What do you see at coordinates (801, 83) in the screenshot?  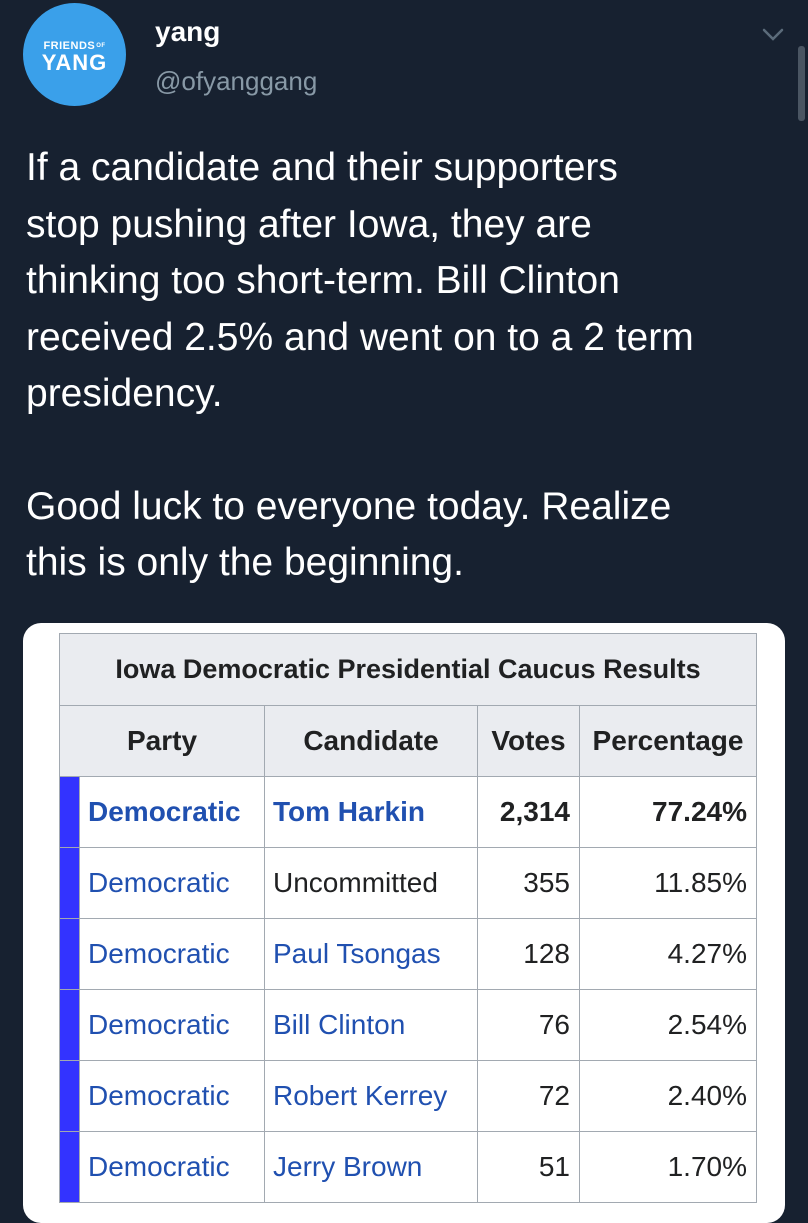 I see `scrollbar` at bounding box center [801, 83].